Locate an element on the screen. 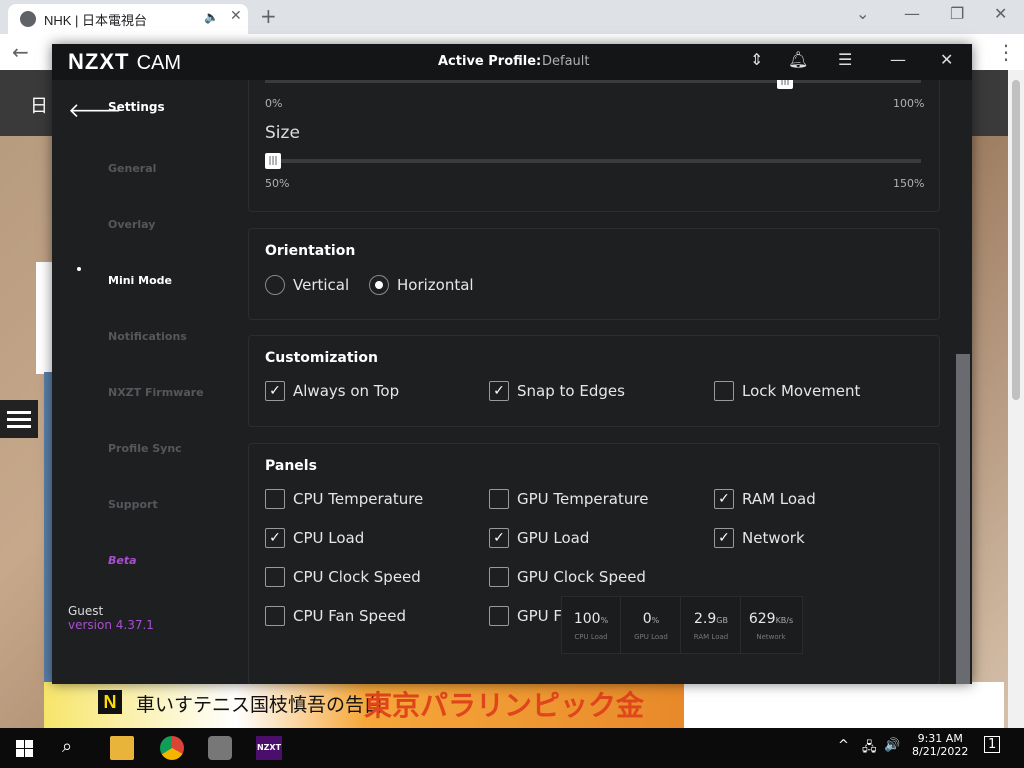  mini-network: 629KB/s Network is located at coordinates (771, 625).